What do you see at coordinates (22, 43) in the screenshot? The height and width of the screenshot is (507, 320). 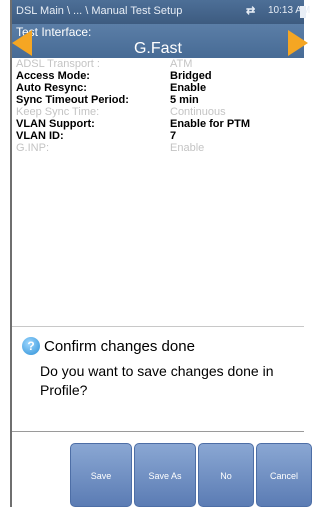 I see `previous-arrow-icon` at bounding box center [22, 43].